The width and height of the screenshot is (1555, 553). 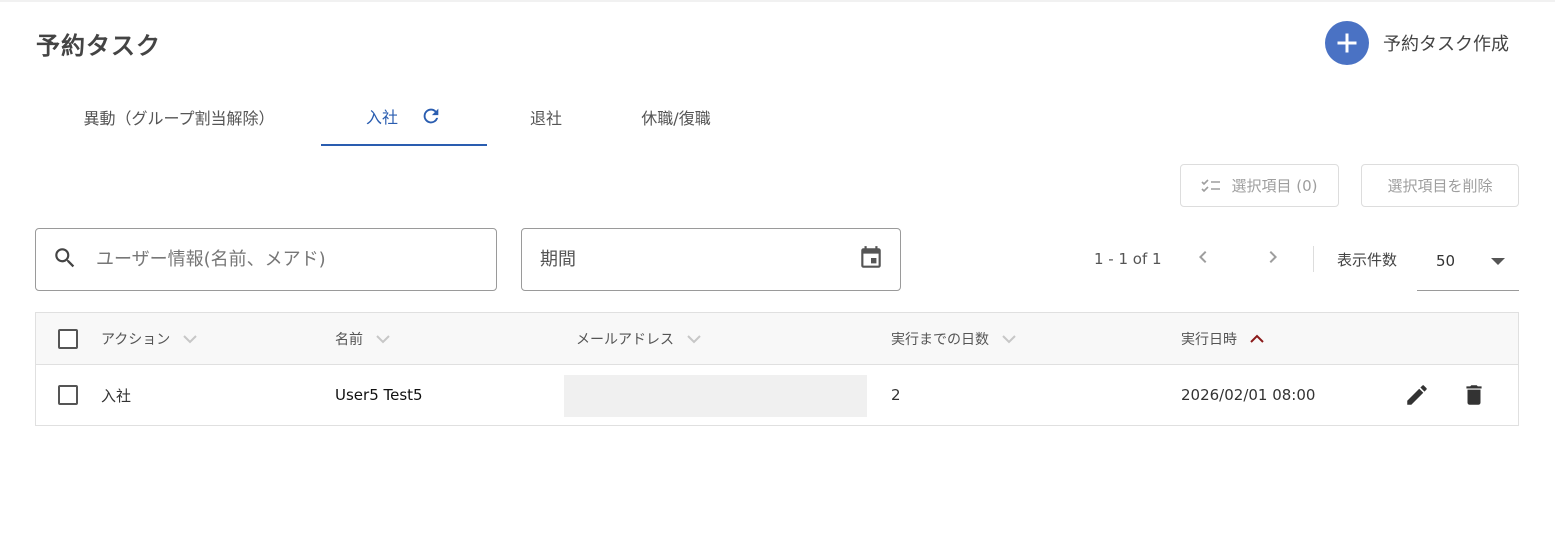 I want to click on create-task-label: 予約タスク作成, so click(x=1446, y=43).